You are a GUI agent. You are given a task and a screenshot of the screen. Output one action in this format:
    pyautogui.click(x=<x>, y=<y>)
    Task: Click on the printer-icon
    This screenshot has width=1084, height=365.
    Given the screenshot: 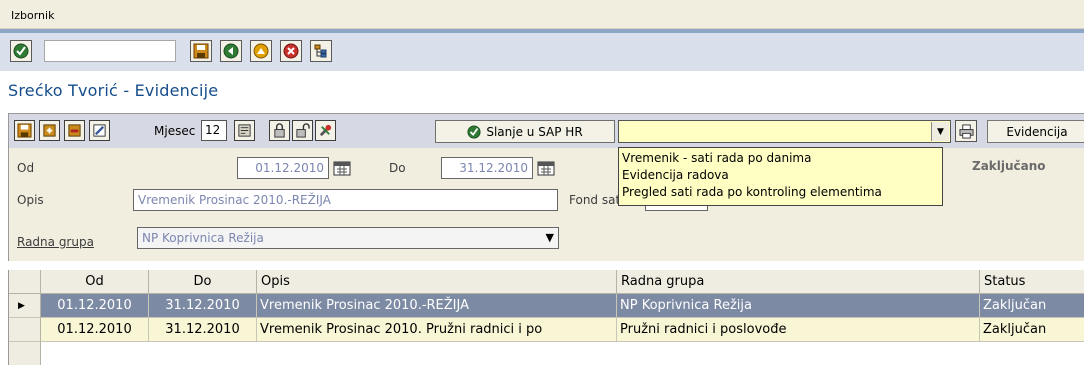 What is the action you would take?
    pyautogui.click(x=966, y=131)
    